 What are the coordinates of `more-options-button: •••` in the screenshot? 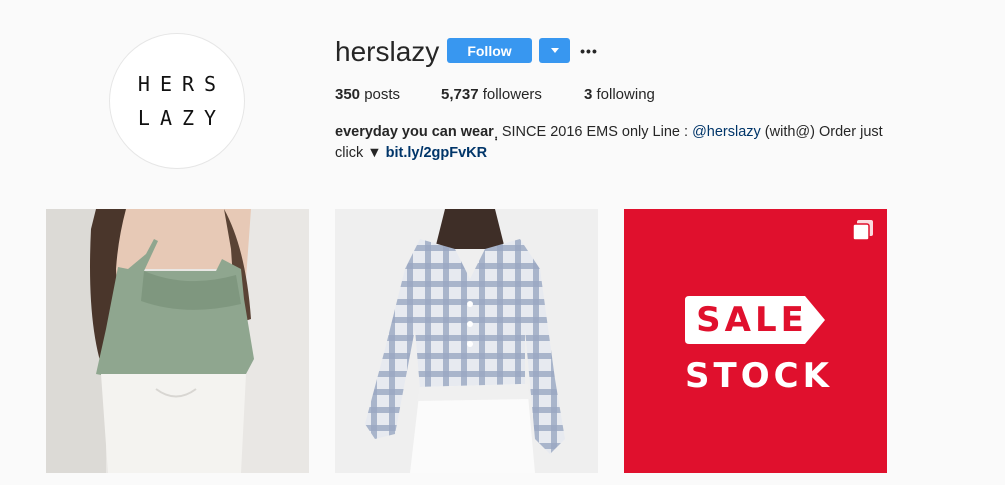 It's located at (589, 50).